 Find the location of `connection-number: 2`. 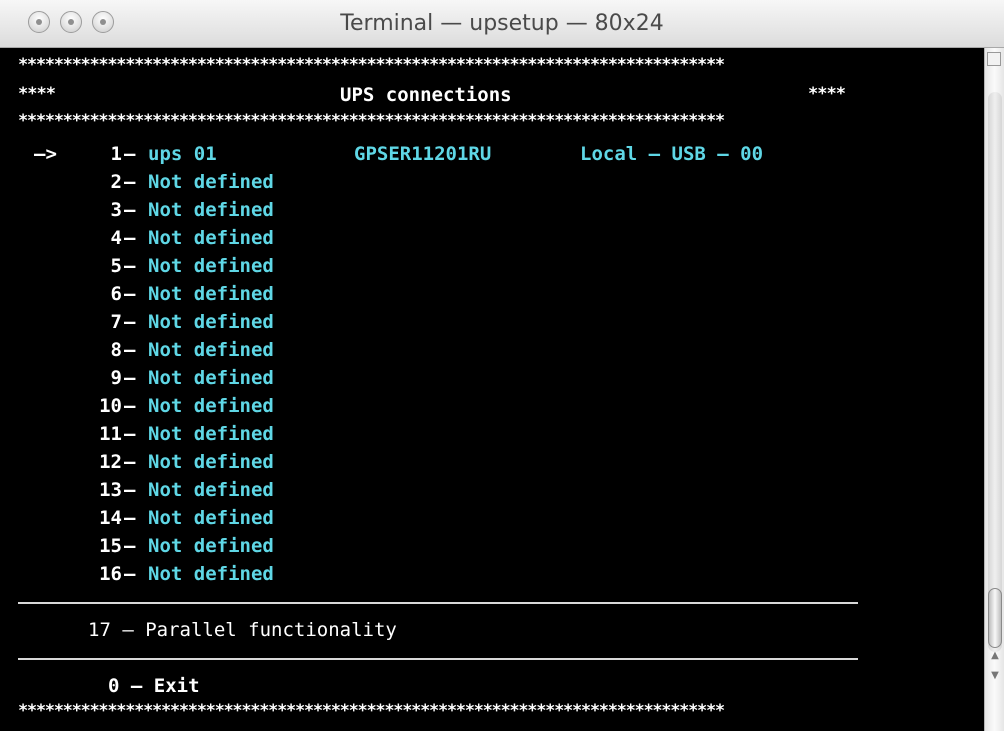

connection-number: 2 is located at coordinates (116, 182).